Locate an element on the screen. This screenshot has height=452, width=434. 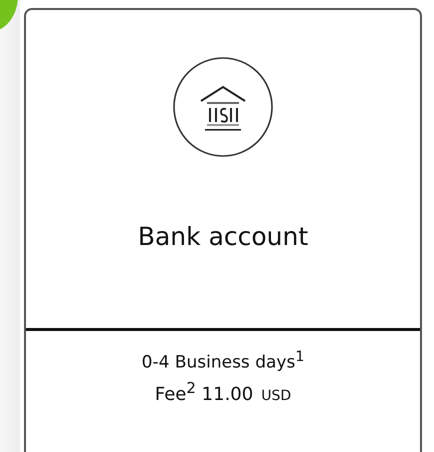
fee-amount: Fee$^{2}$ 11.00 is located at coordinates (204, 391).